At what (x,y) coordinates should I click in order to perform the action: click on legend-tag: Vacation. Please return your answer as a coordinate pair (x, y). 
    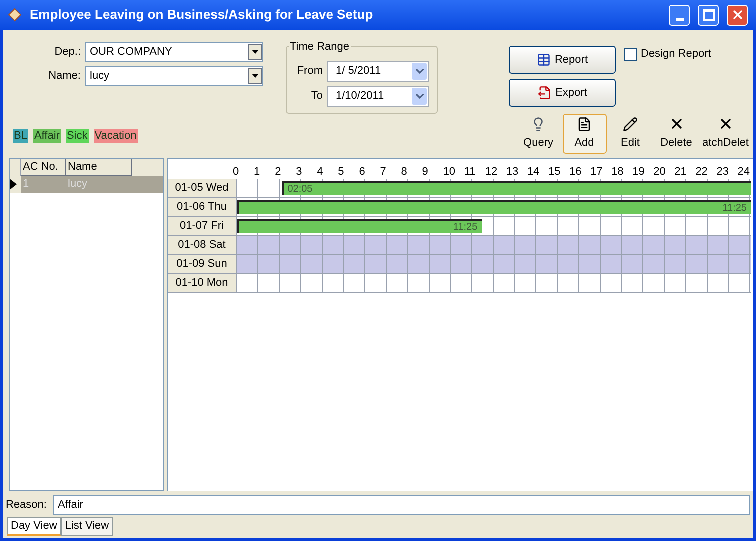
    Looking at the image, I should click on (116, 136).